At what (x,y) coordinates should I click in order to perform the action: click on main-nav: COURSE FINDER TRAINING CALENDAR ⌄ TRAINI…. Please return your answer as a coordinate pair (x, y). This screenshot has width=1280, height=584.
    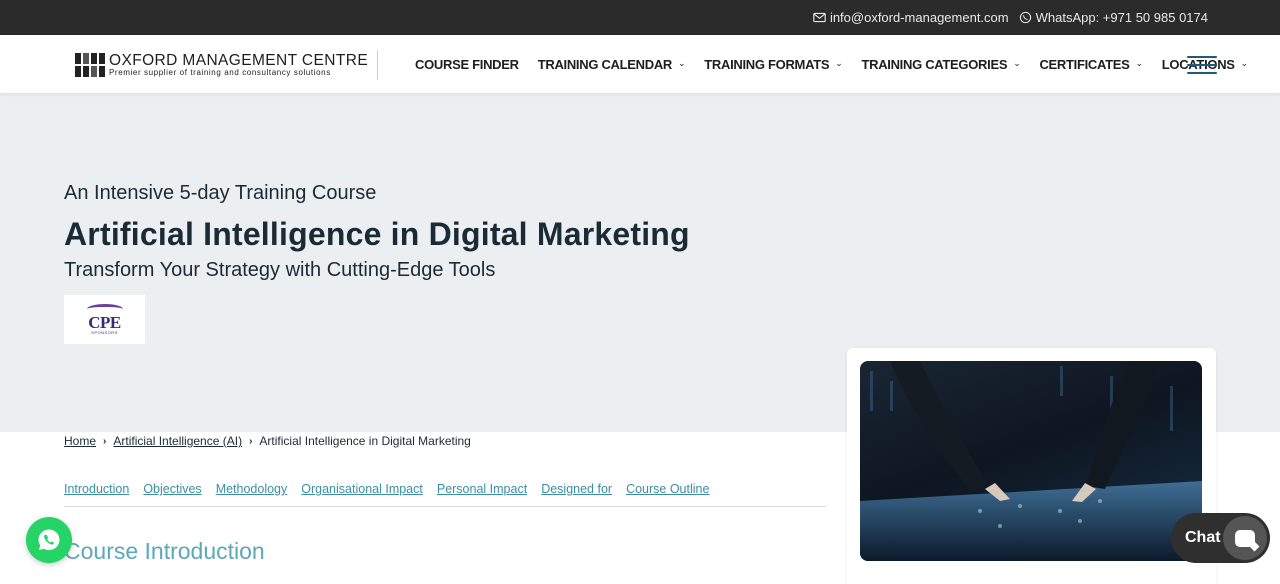
    Looking at the image, I should click on (841, 64).